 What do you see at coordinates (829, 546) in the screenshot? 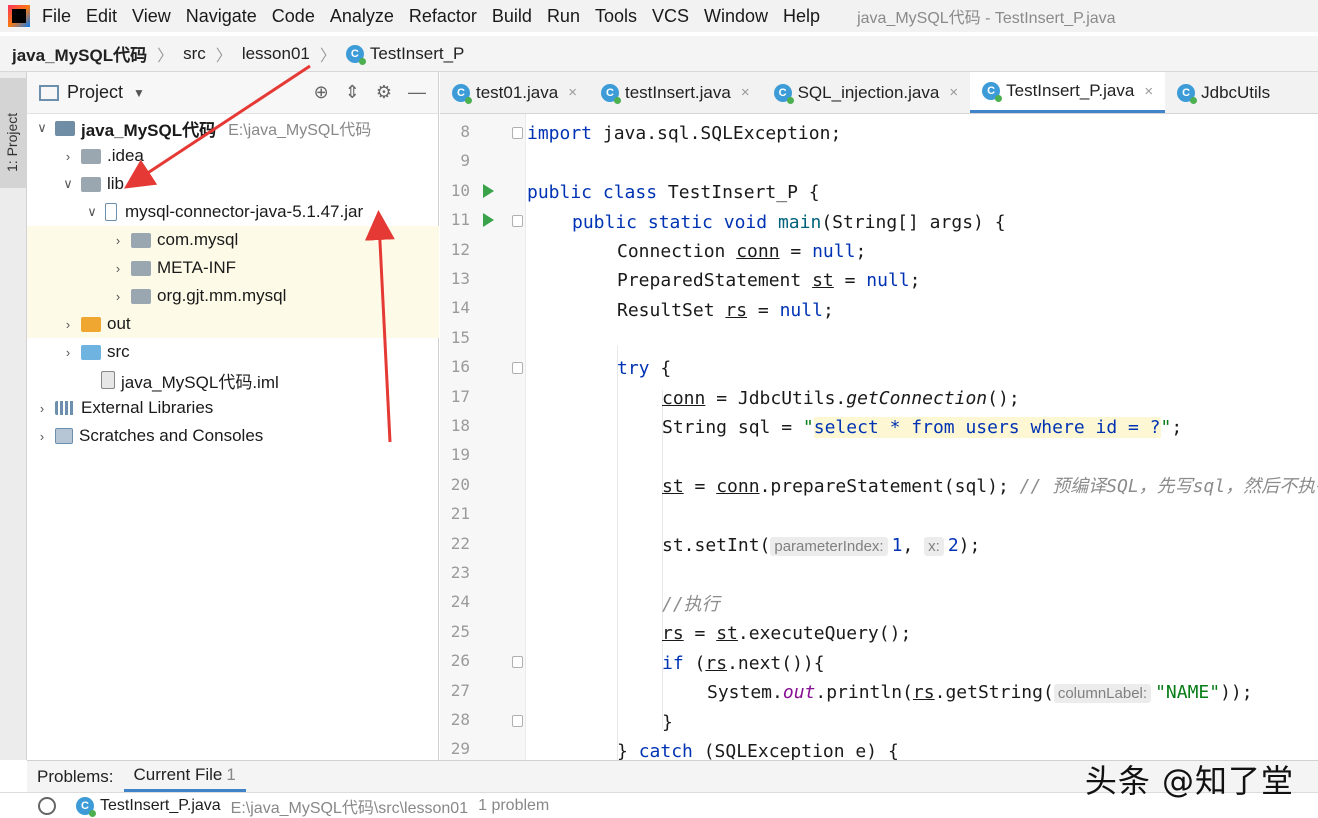
I see `parameter-hint: parameterIndex:` at bounding box center [829, 546].